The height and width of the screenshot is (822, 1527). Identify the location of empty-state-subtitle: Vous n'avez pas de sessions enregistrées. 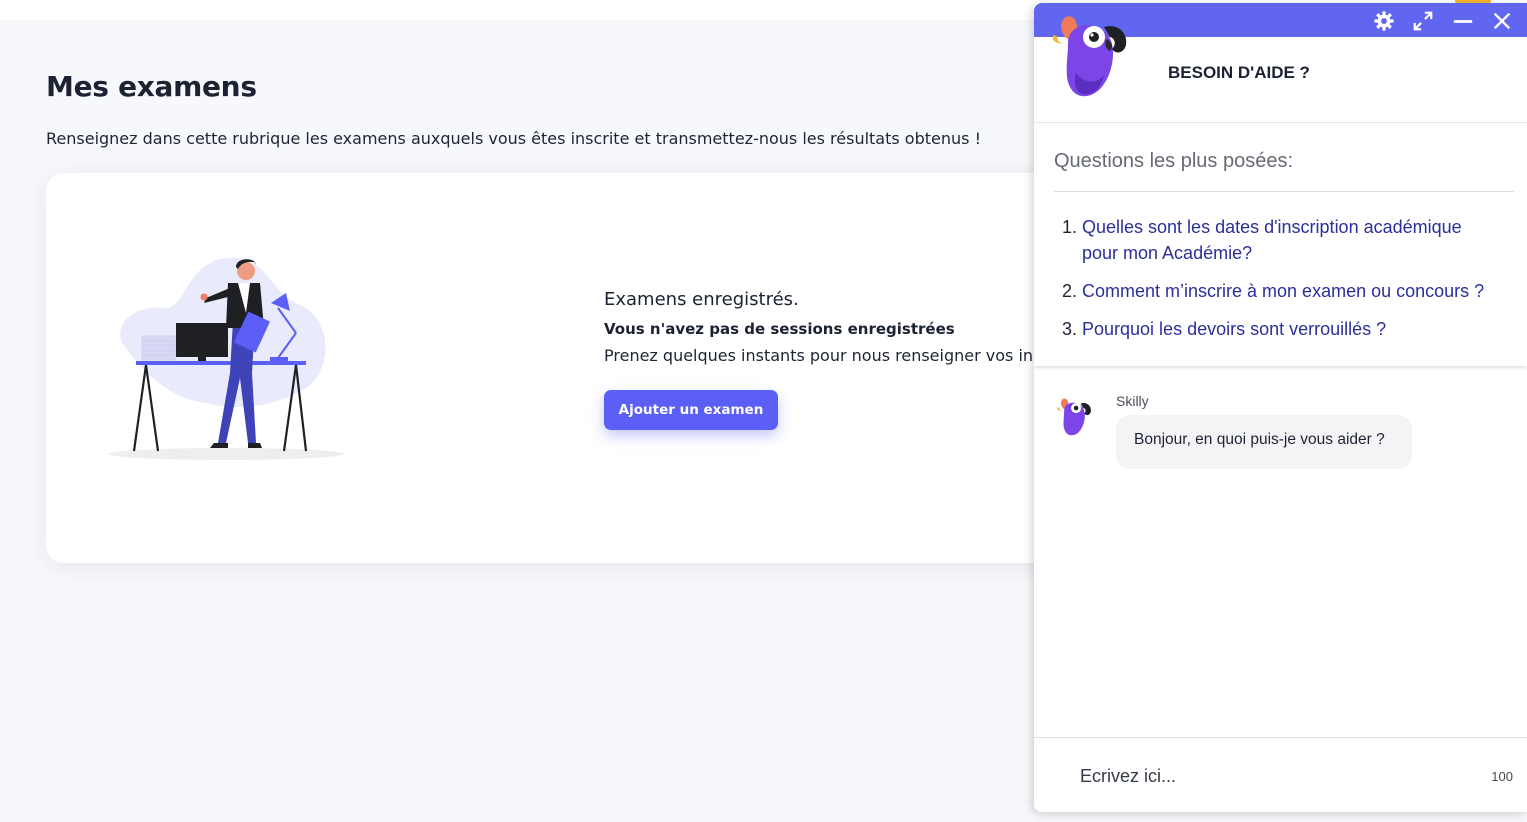
(779, 329).